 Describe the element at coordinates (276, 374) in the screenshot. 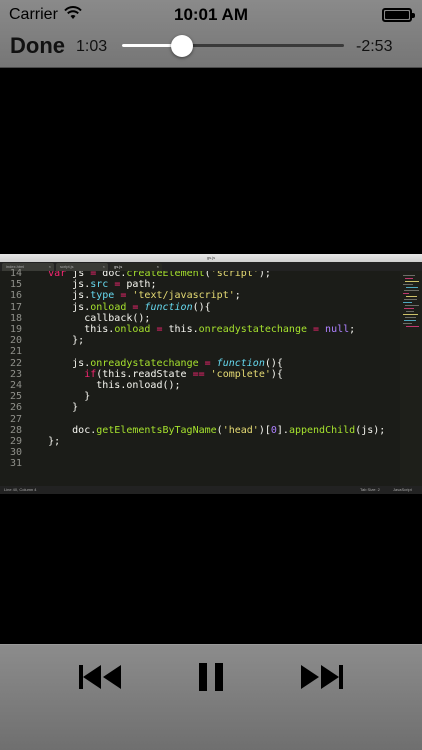

I see `code-token: ){` at that location.